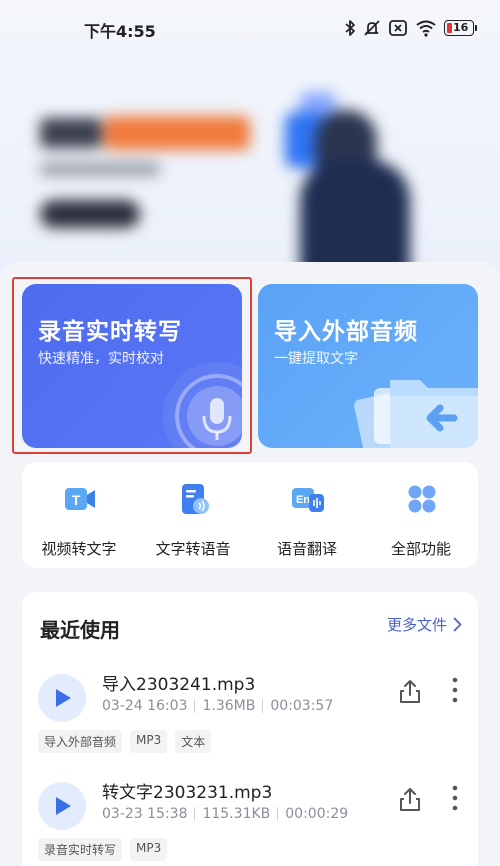 The width and height of the screenshot is (500, 866). What do you see at coordinates (79, 515) in the screenshot?
I see `tool-video-to-text: T 视频转文字` at bounding box center [79, 515].